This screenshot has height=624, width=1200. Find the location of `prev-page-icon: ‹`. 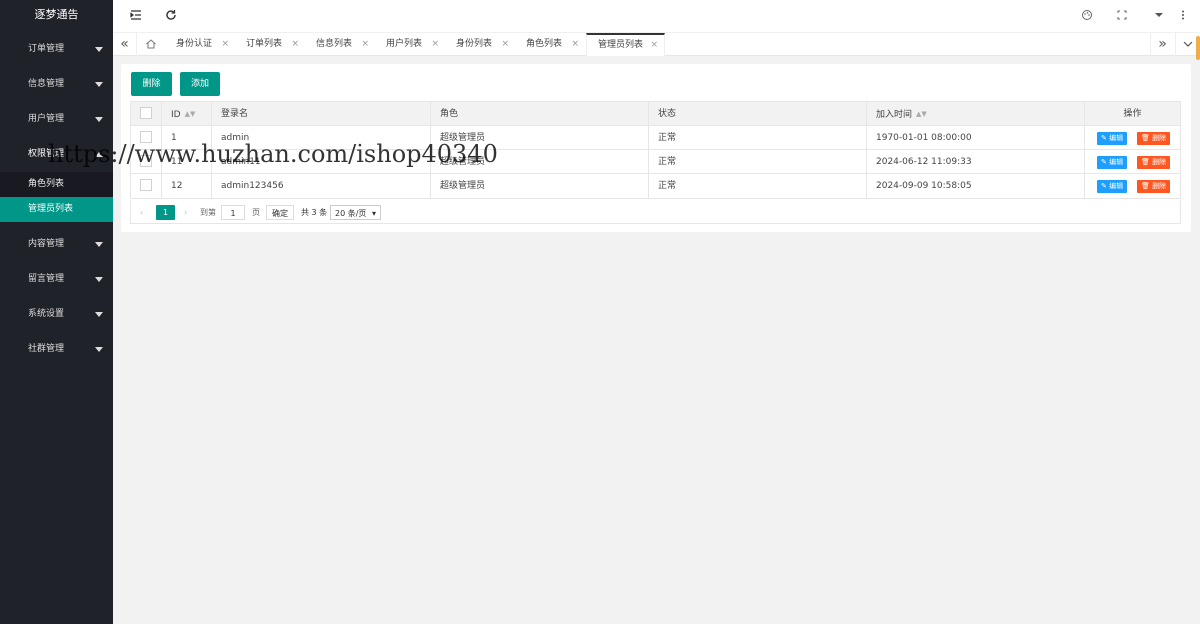

prev-page-icon: ‹ is located at coordinates (141, 212).